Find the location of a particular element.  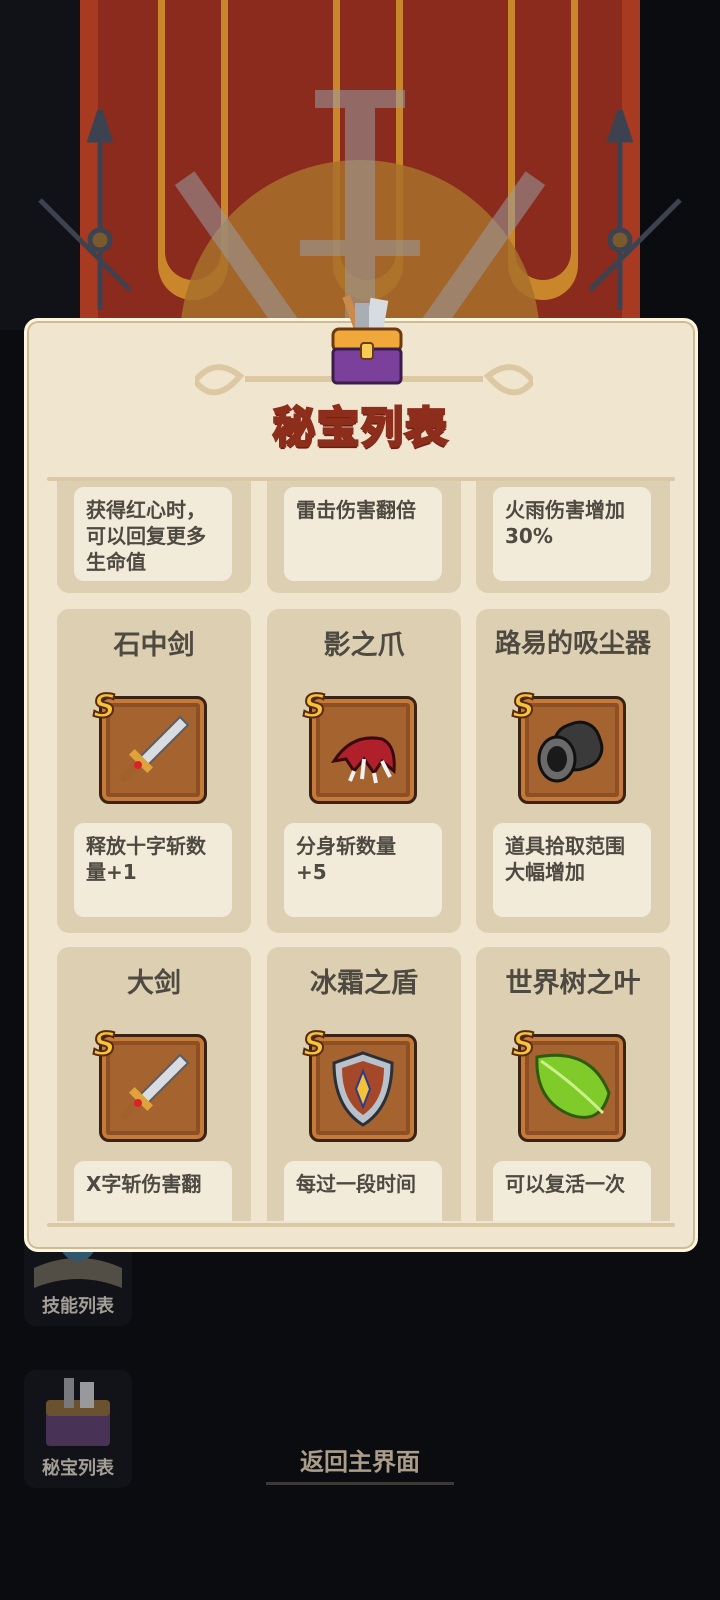

treasure-card-shadow-claw: 影之爪 S 分身斩数量 +5 is located at coordinates (364, 771).